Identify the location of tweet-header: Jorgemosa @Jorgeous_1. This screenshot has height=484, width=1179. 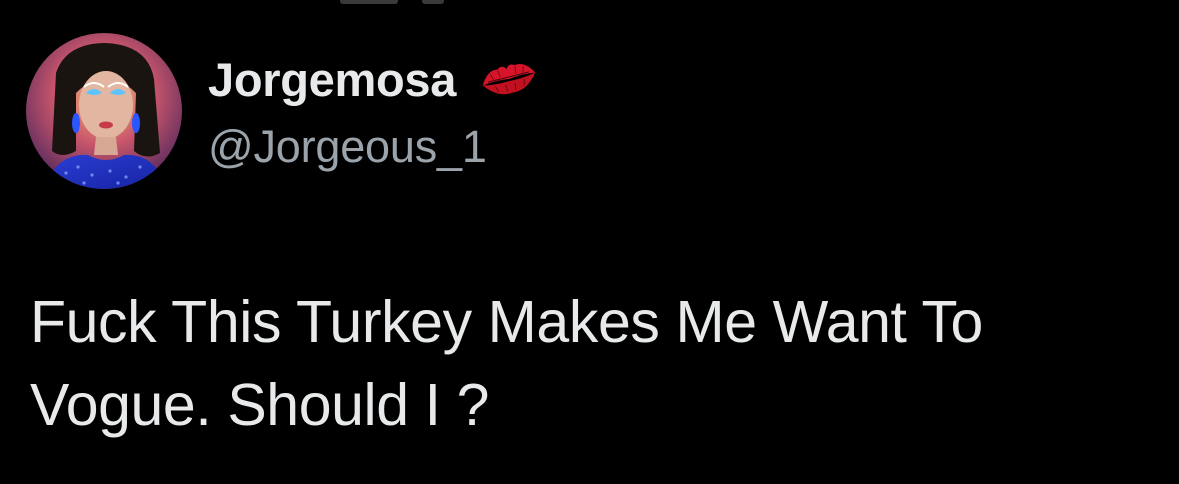
(283, 111).